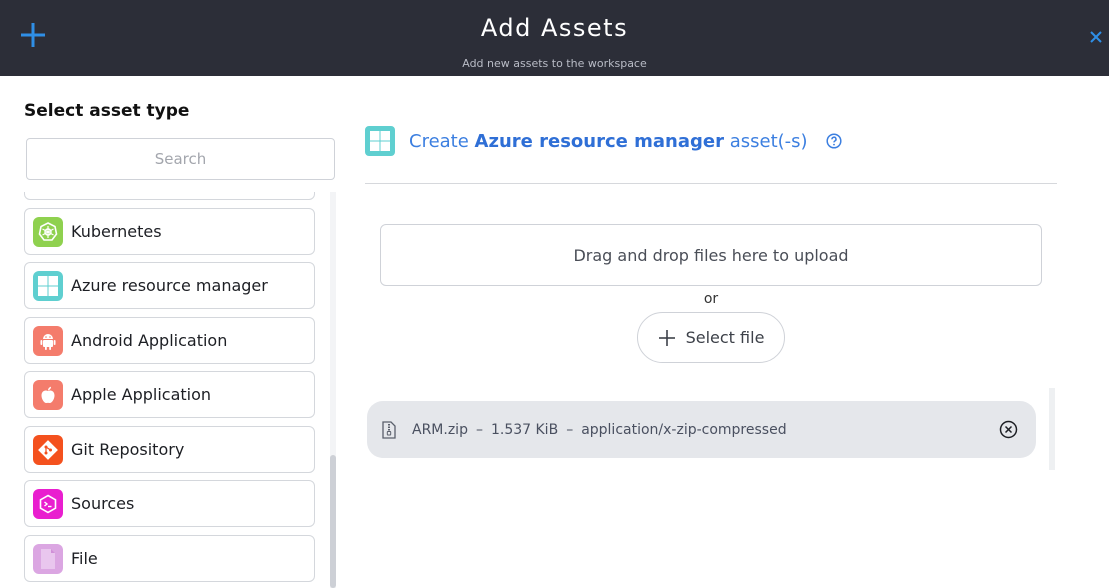 Image resolution: width=1109 pixels, height=588 pixels. I want to click on file-size: 1.537 KiB, so click(524, 429).